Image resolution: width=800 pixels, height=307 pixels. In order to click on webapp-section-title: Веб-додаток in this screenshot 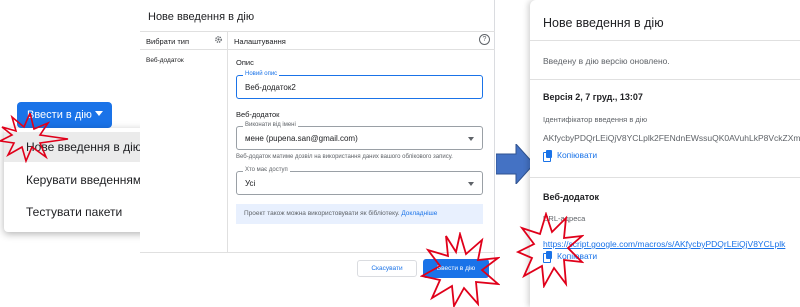, I will do `click(258, 114)`.